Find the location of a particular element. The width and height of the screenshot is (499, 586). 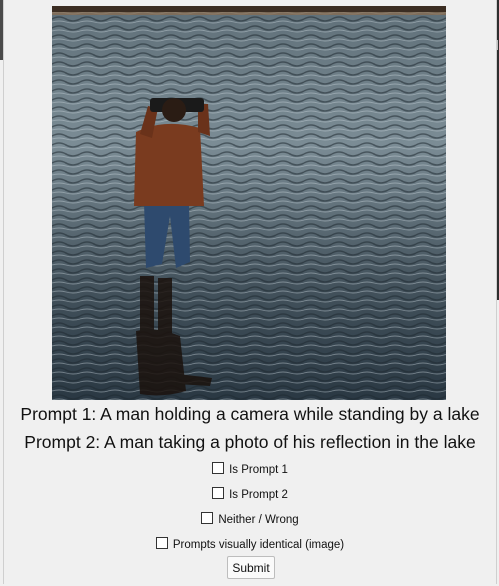

is-prompt-1-checkbox is located at coordinates (218, 468).